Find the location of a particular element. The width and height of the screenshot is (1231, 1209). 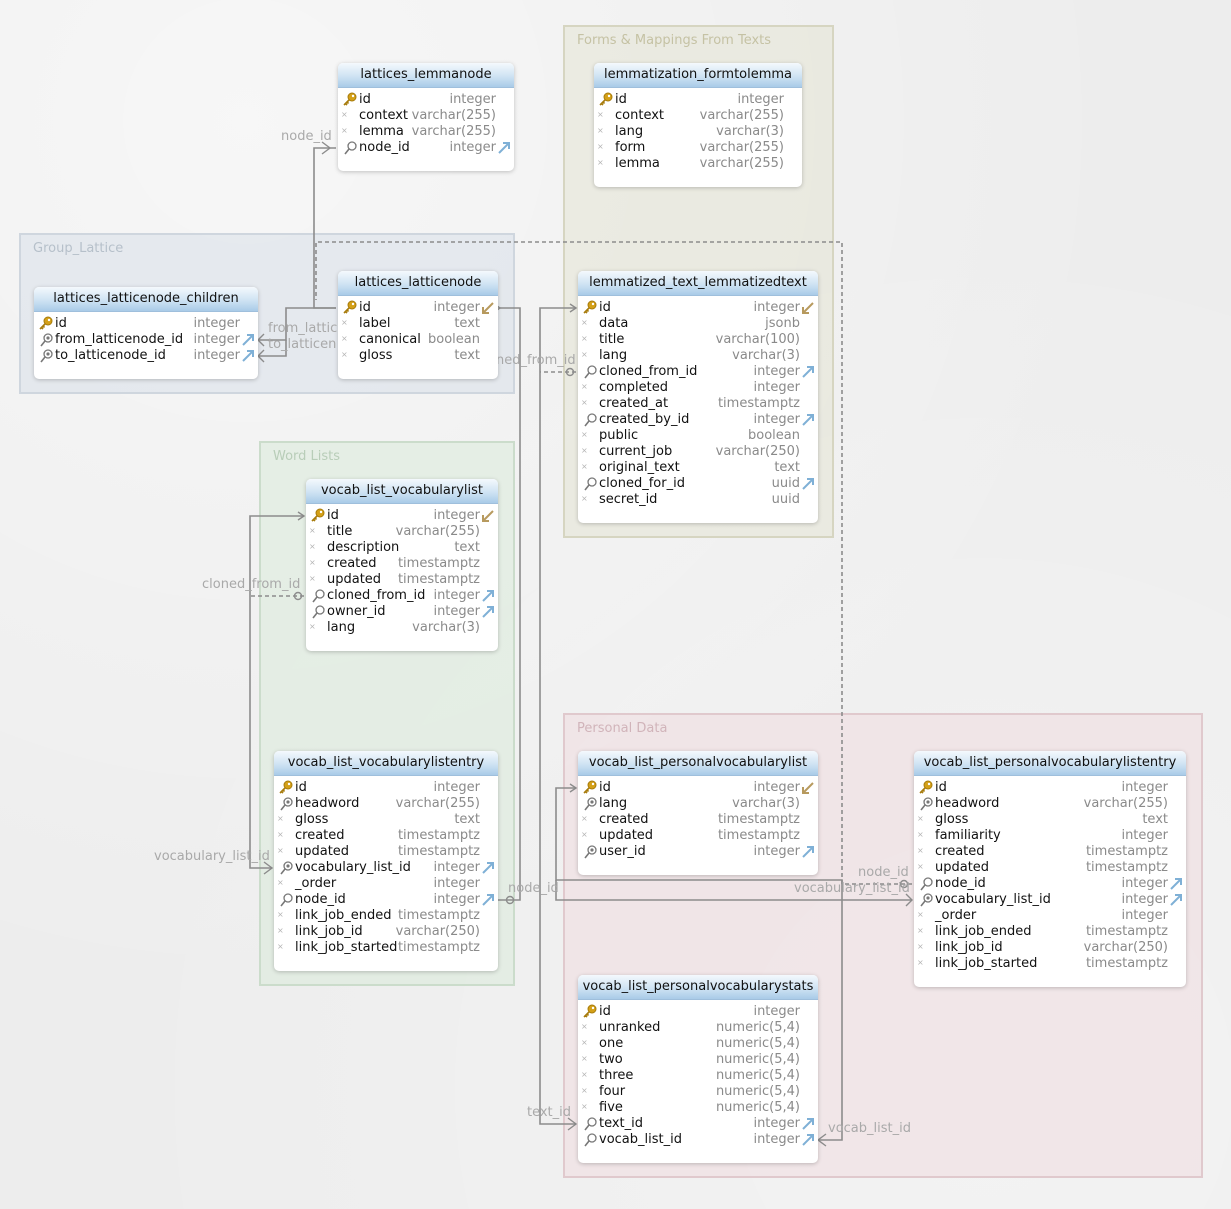

column-row: × familiarity integer is located at coordinates (1050, 836).